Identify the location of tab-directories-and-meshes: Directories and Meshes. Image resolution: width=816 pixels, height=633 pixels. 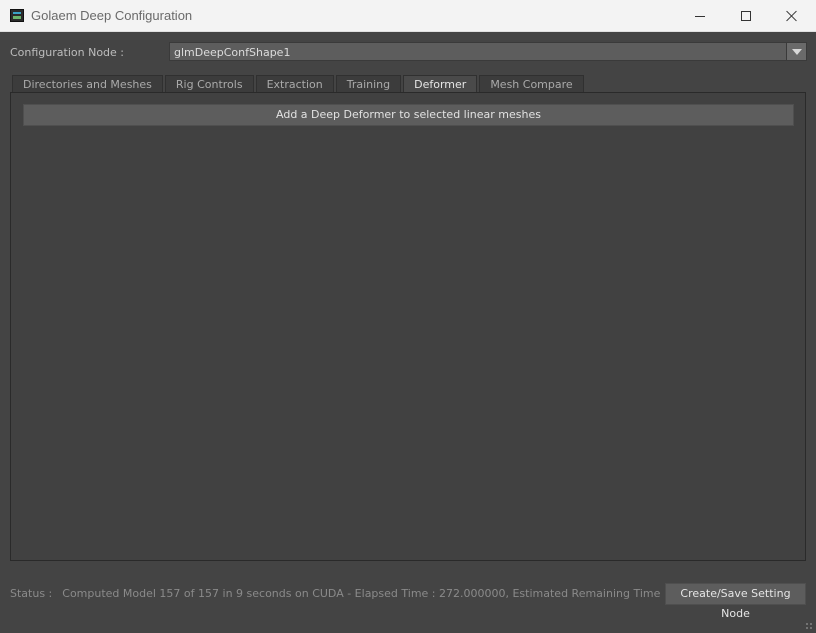
(87, 84).